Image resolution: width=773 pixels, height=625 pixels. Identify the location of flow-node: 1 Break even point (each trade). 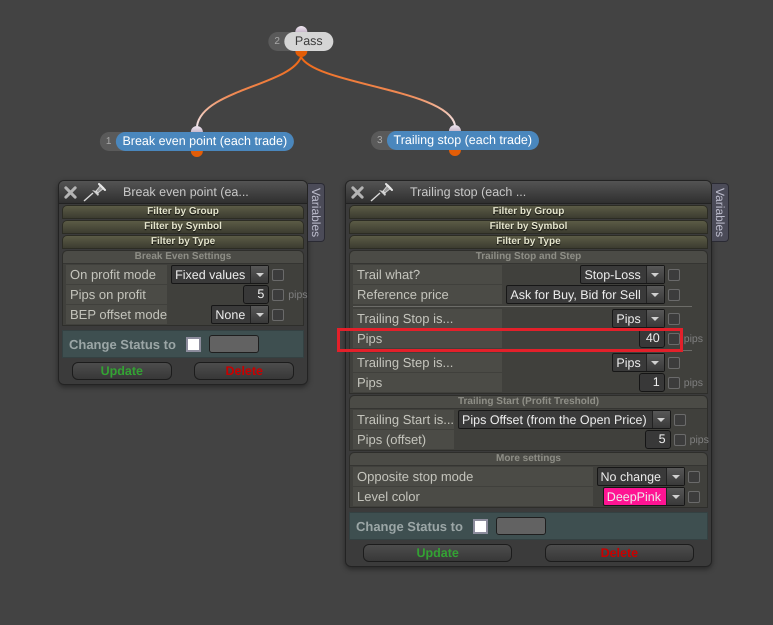
(197, 141).